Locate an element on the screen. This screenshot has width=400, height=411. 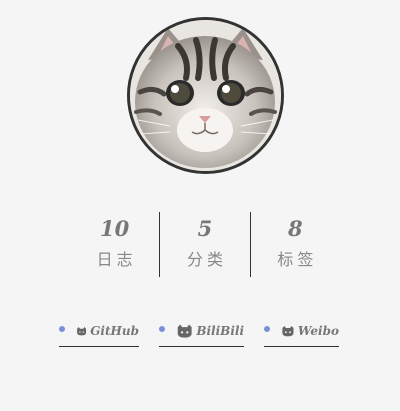
stat-tags: 8 标签 is located at coordinates (294, 244).